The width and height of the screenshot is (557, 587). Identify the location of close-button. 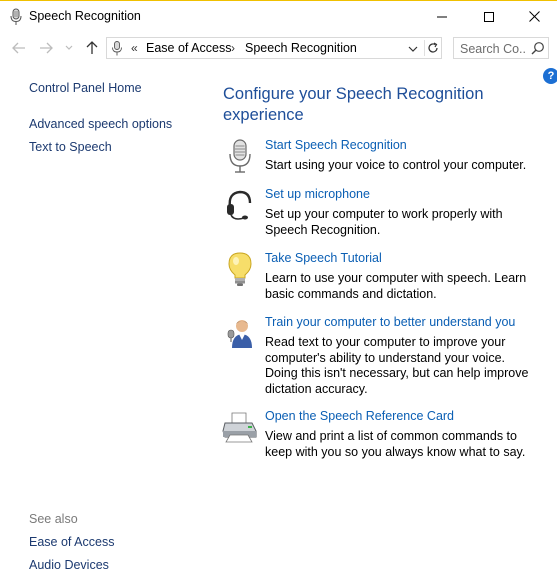
(534, 16).